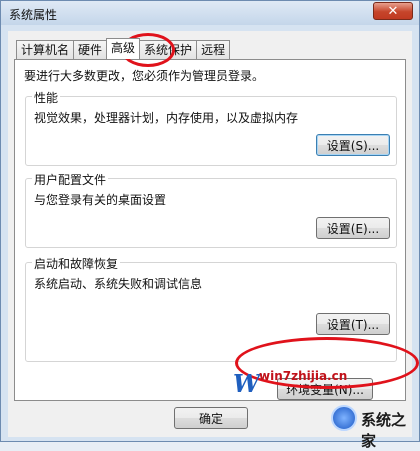 Image resolution: width=420 pixels, height=451 pixels. Describe the element at coordinates (210, 13) in the screenshot. I see `title-bar: 系统属性 ✕` at that location.